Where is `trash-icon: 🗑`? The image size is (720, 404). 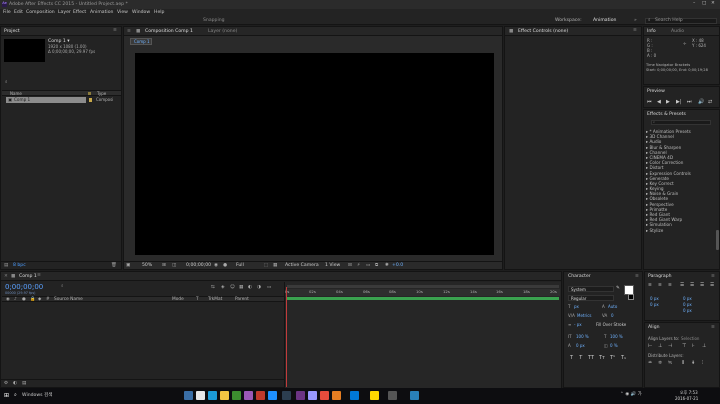 trash-icon: 🗑 is located at coordinates (114, 266).